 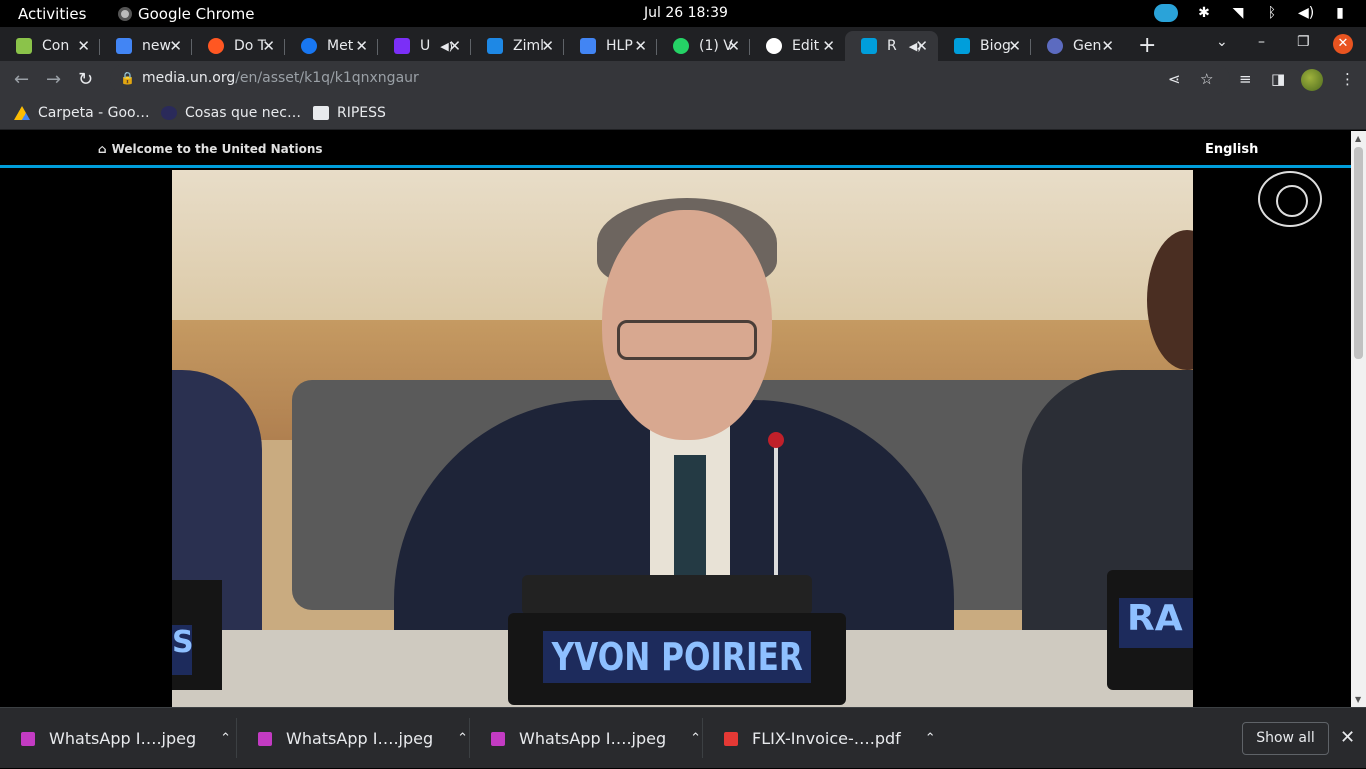 I want to click on scrollbar-thumb, so click(x=1358, y=253).